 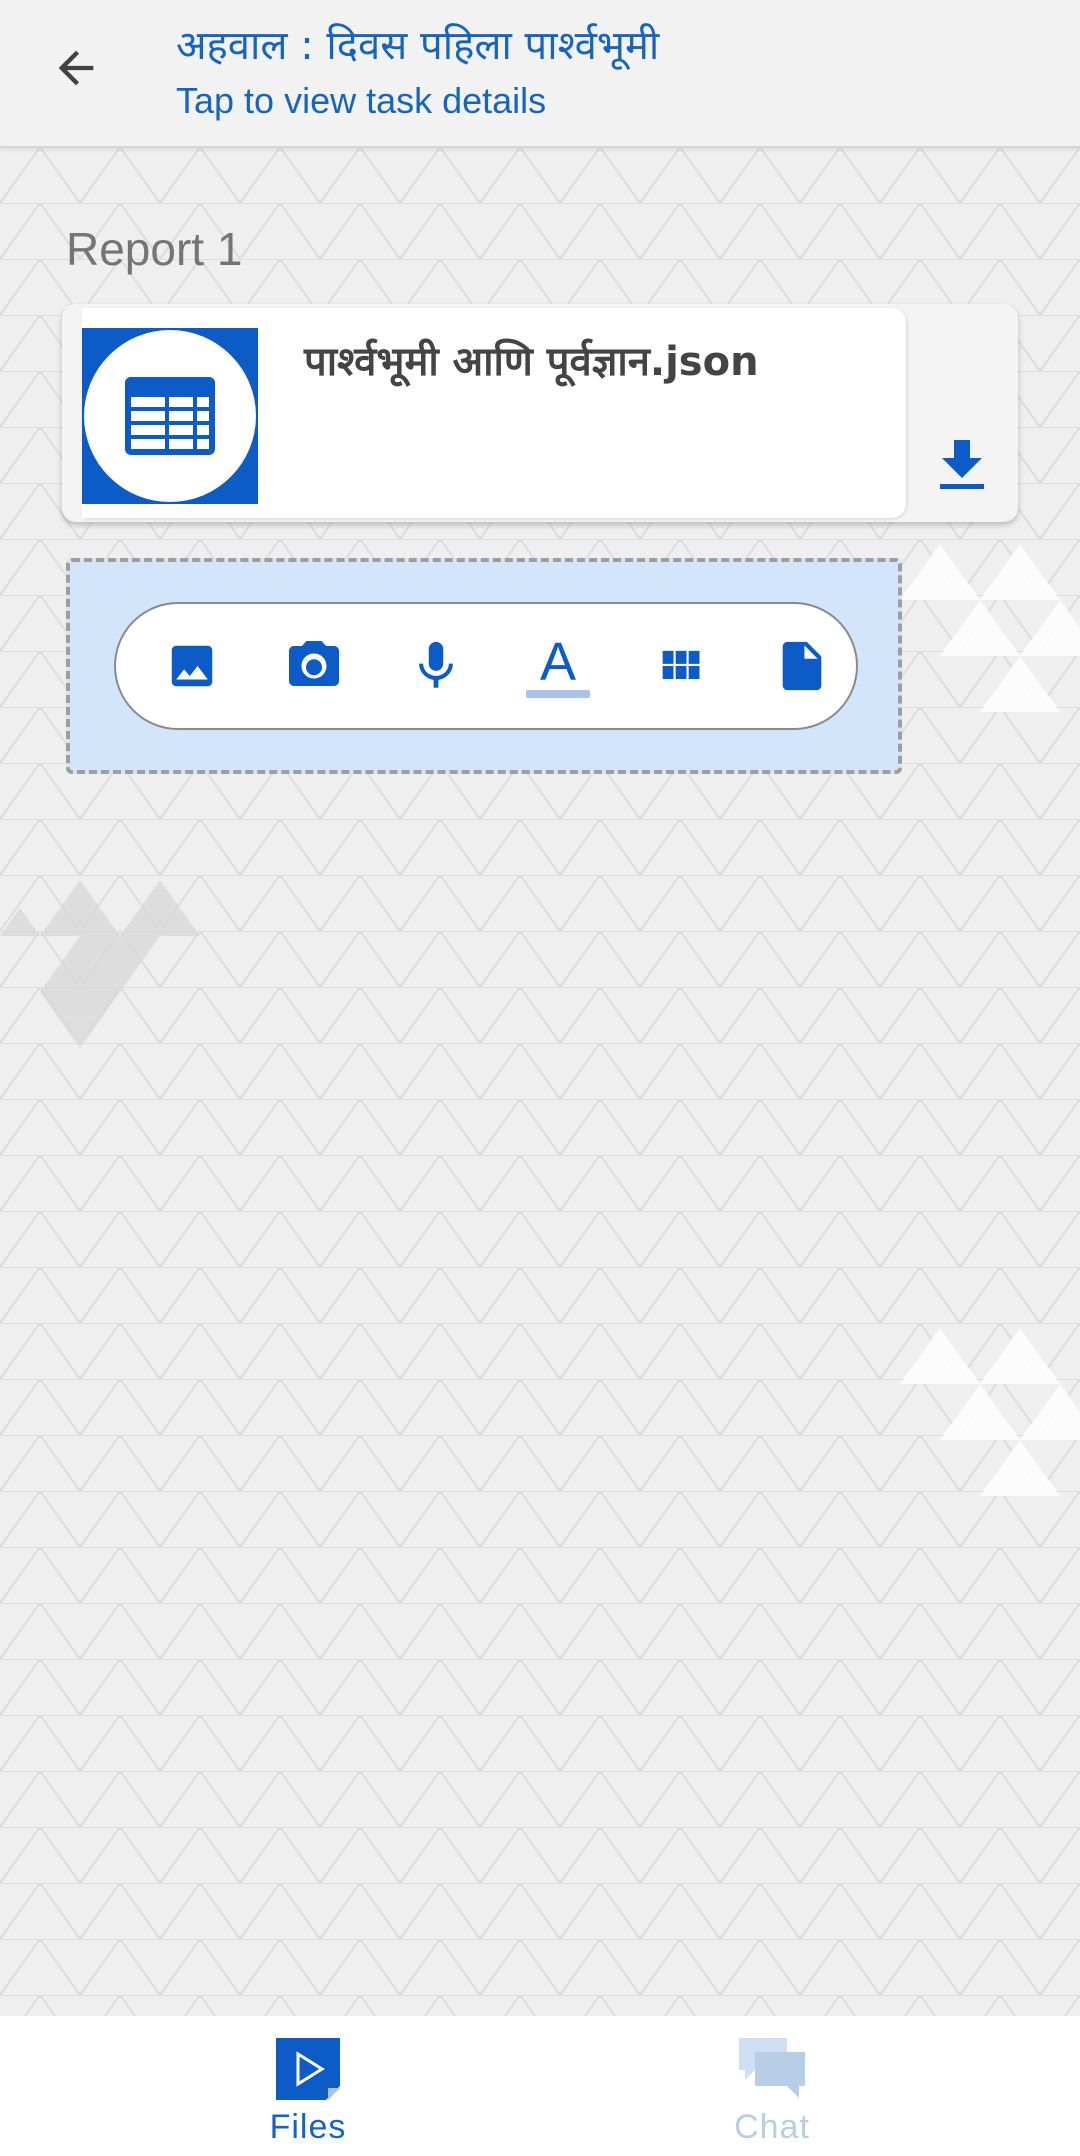 I want to click on chat-icon, so click(x=772, y=2068).